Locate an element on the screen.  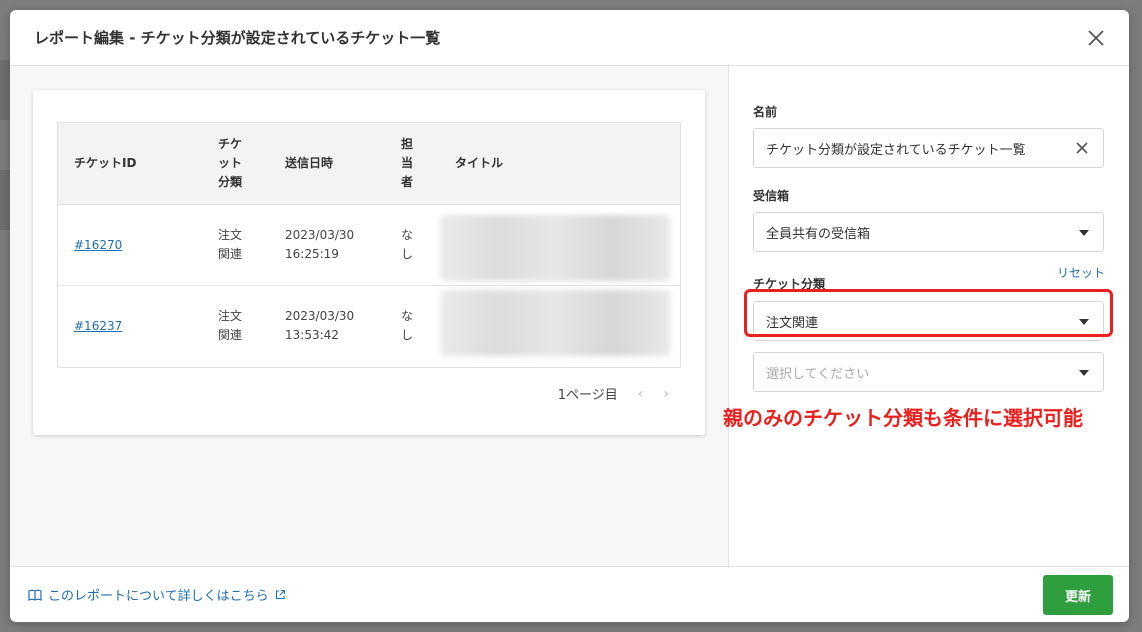
table-header: チケットID チケ ット 分類 送信日時 担 当 者 タイトル is located at coordinates (369, 164).